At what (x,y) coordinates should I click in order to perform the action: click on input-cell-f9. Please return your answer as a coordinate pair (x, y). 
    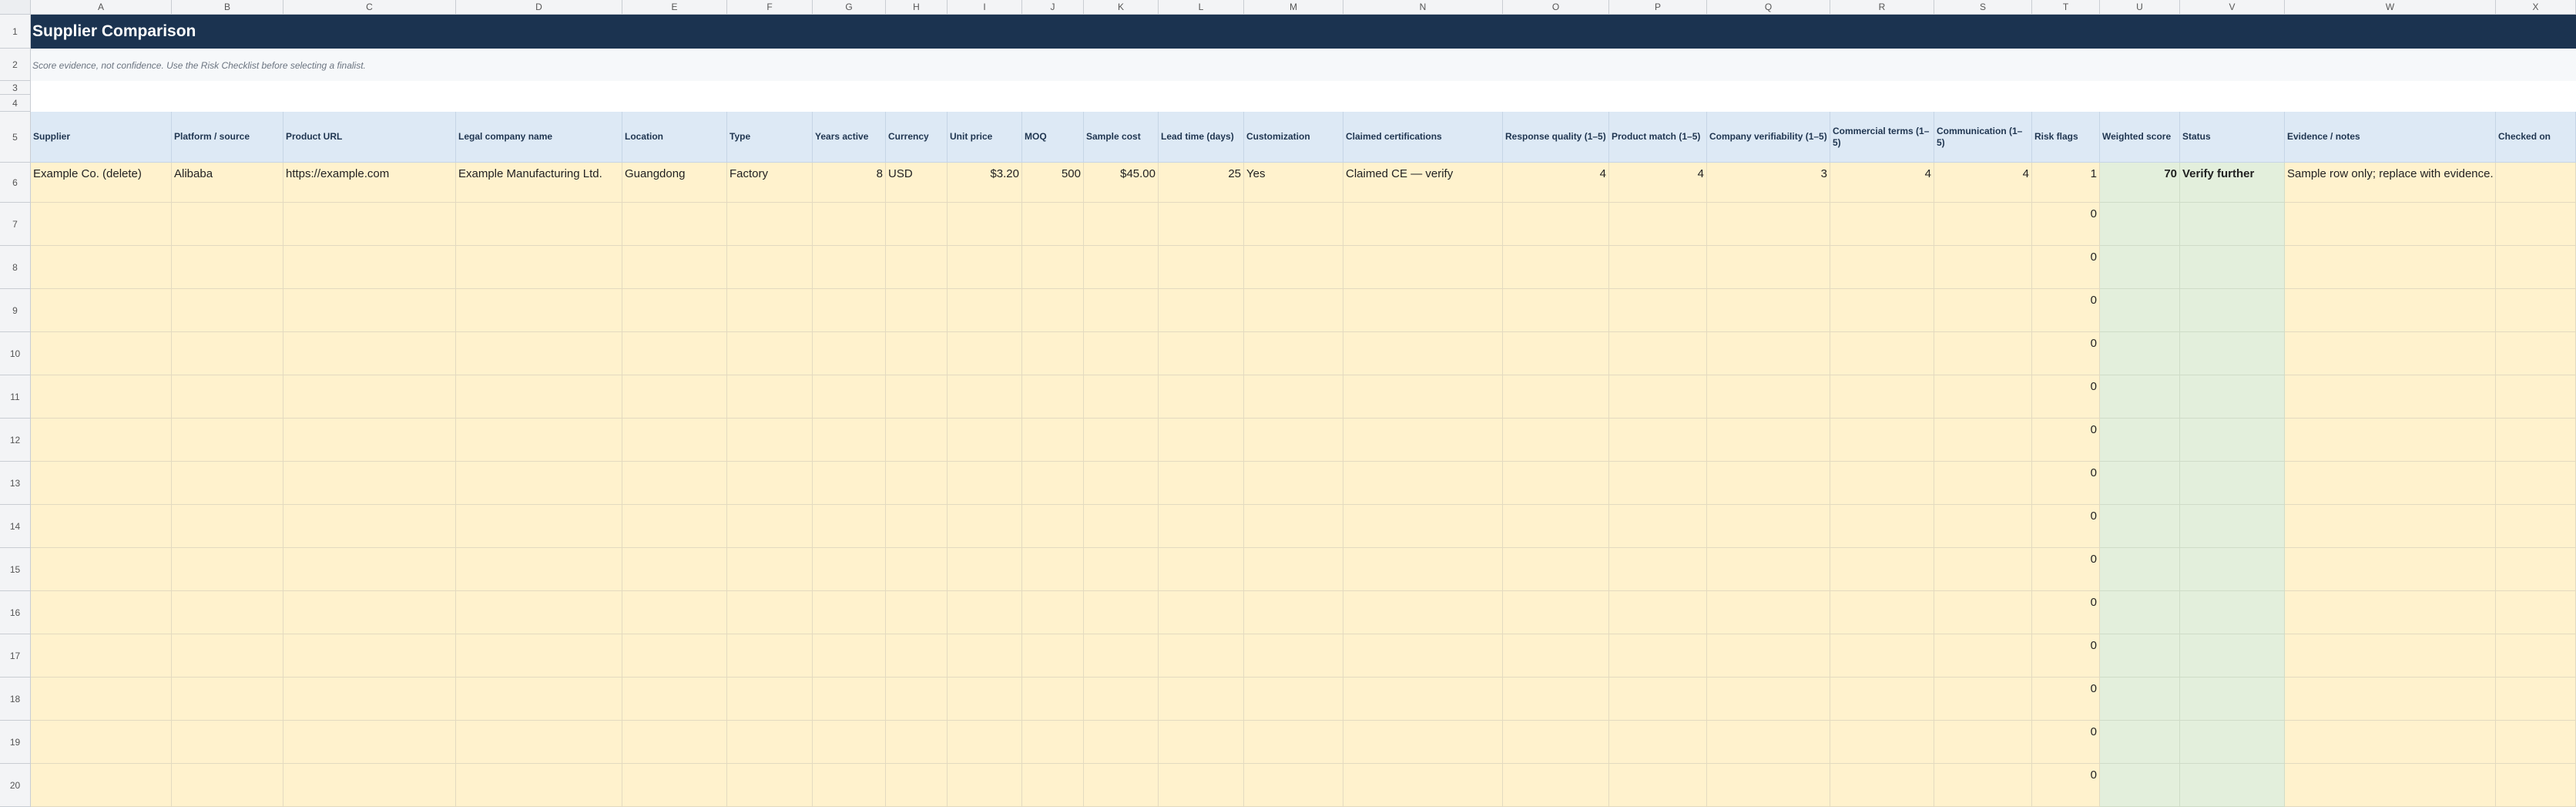
    Looking at the image, I should click on (770, 310).